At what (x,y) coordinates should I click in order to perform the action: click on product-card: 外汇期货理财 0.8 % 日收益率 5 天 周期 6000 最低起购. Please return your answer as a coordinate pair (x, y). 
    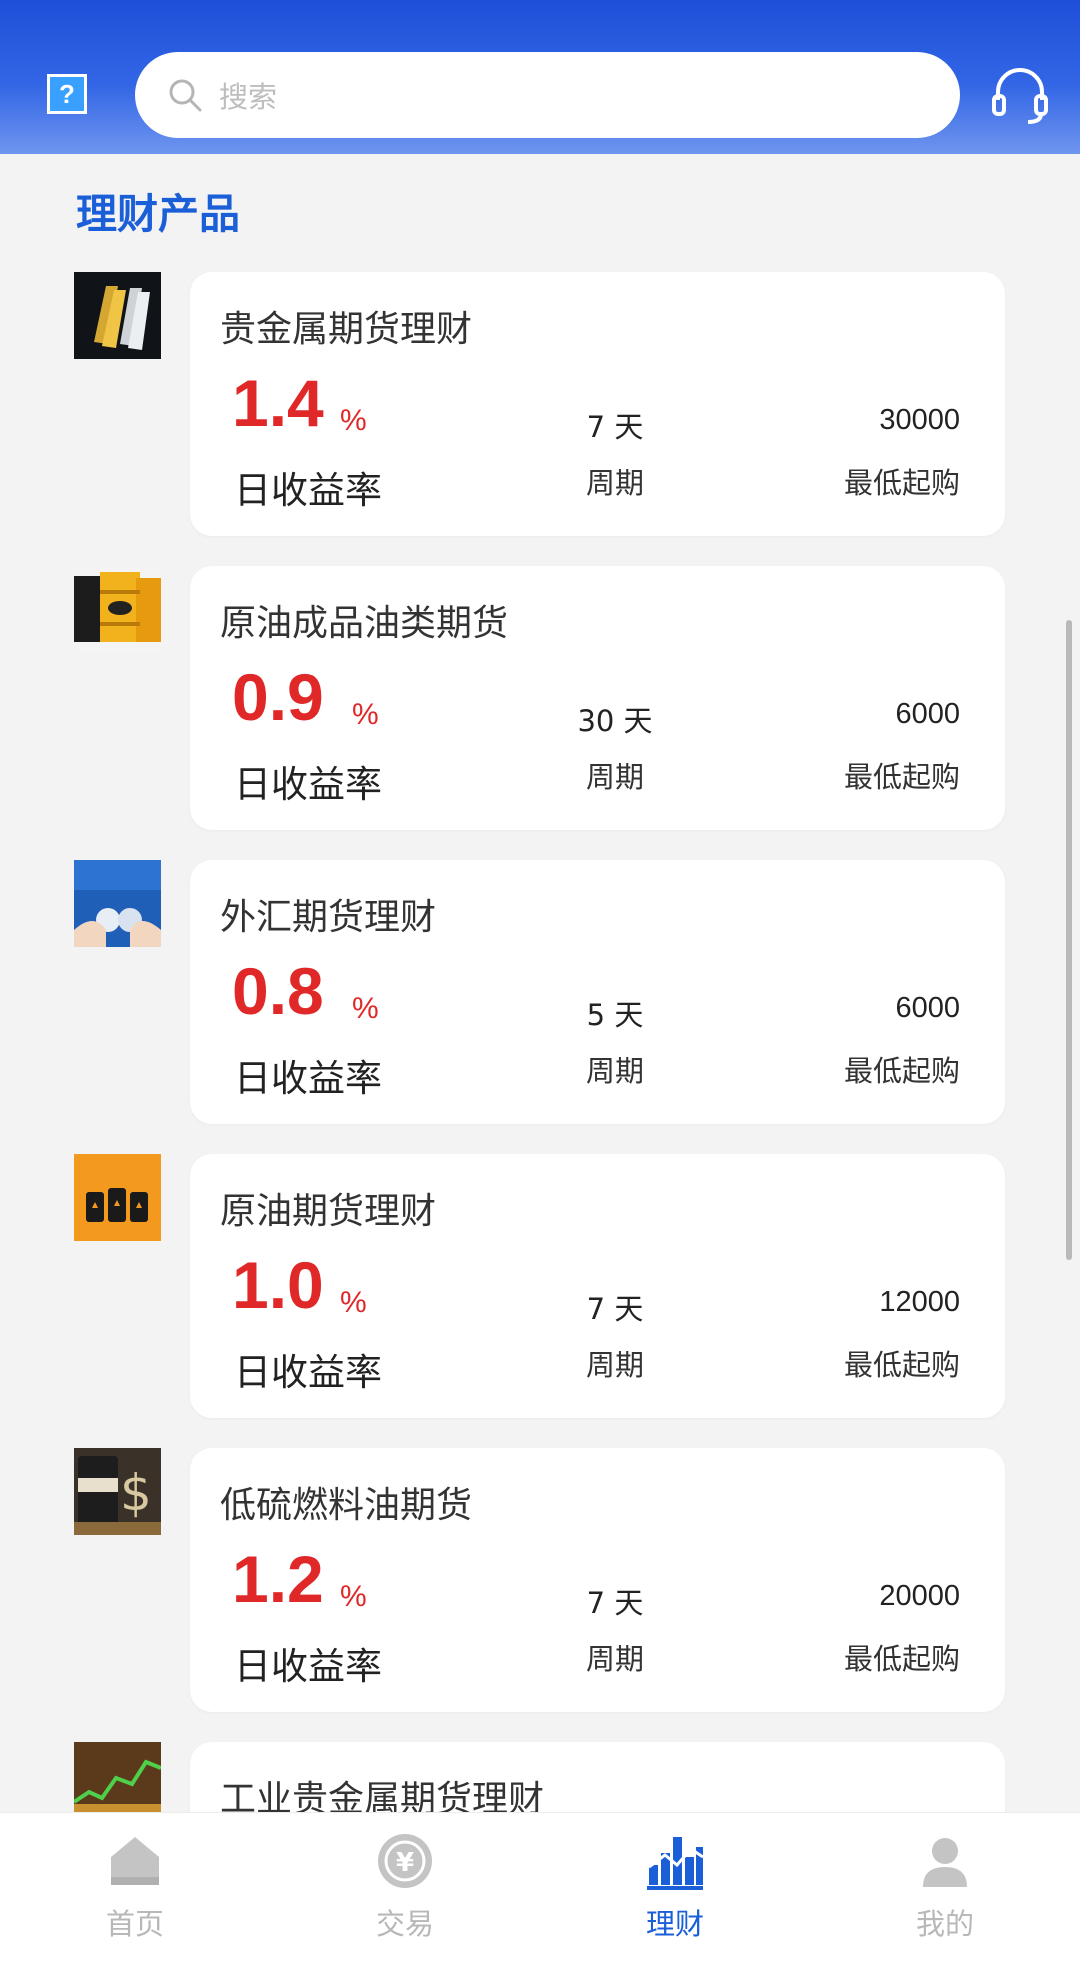
    Looking at the image, I should click on (597, 992).